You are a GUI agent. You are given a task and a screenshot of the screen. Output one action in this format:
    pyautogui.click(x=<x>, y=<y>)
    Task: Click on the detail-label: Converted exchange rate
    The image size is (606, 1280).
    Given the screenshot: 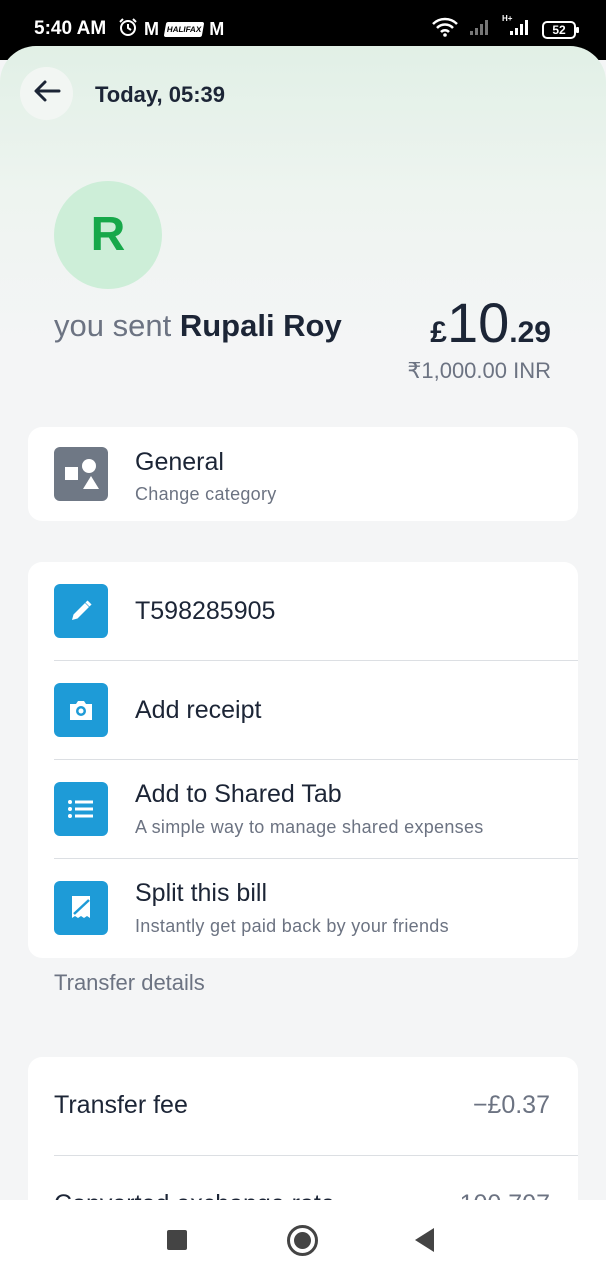 What is the action you would take?
    pyautogui.click(x=194, y=1195)
    